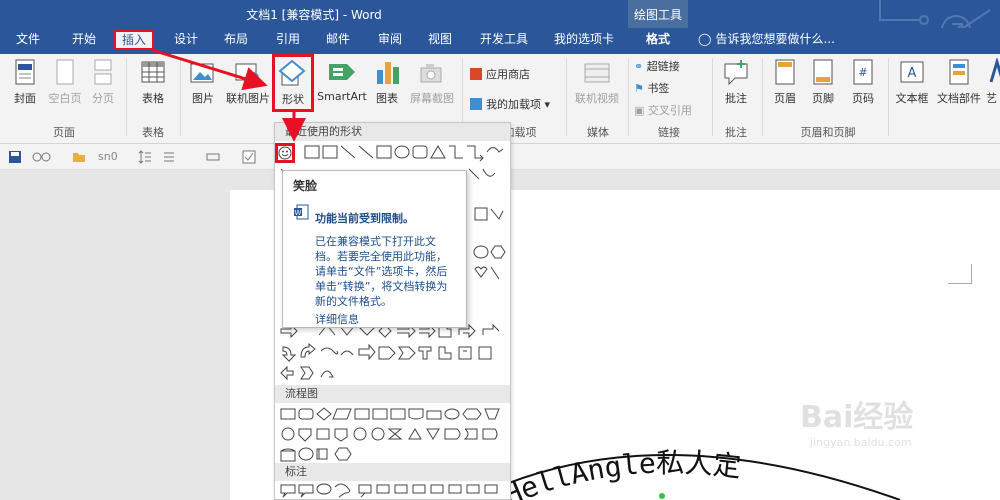  I want to click on page-number-button: # 页码, so click(863, 82).